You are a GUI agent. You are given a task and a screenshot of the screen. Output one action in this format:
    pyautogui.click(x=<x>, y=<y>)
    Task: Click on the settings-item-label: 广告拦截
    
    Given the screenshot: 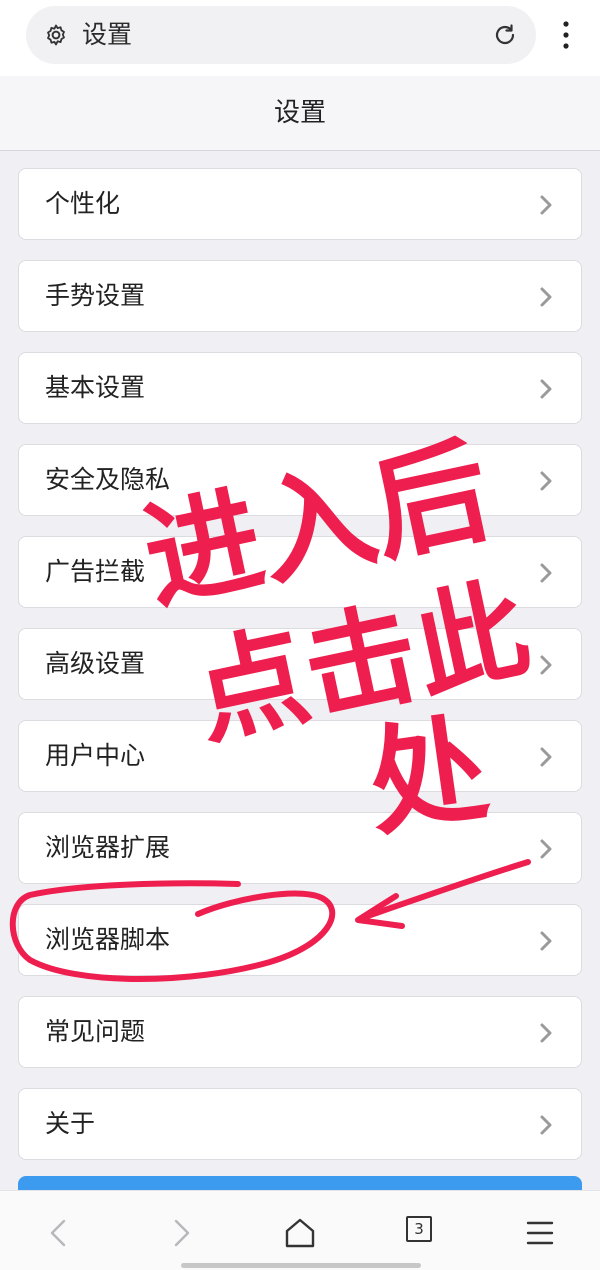 What is the action you would take?
    pyautogui.click(x=95, y=571)
    